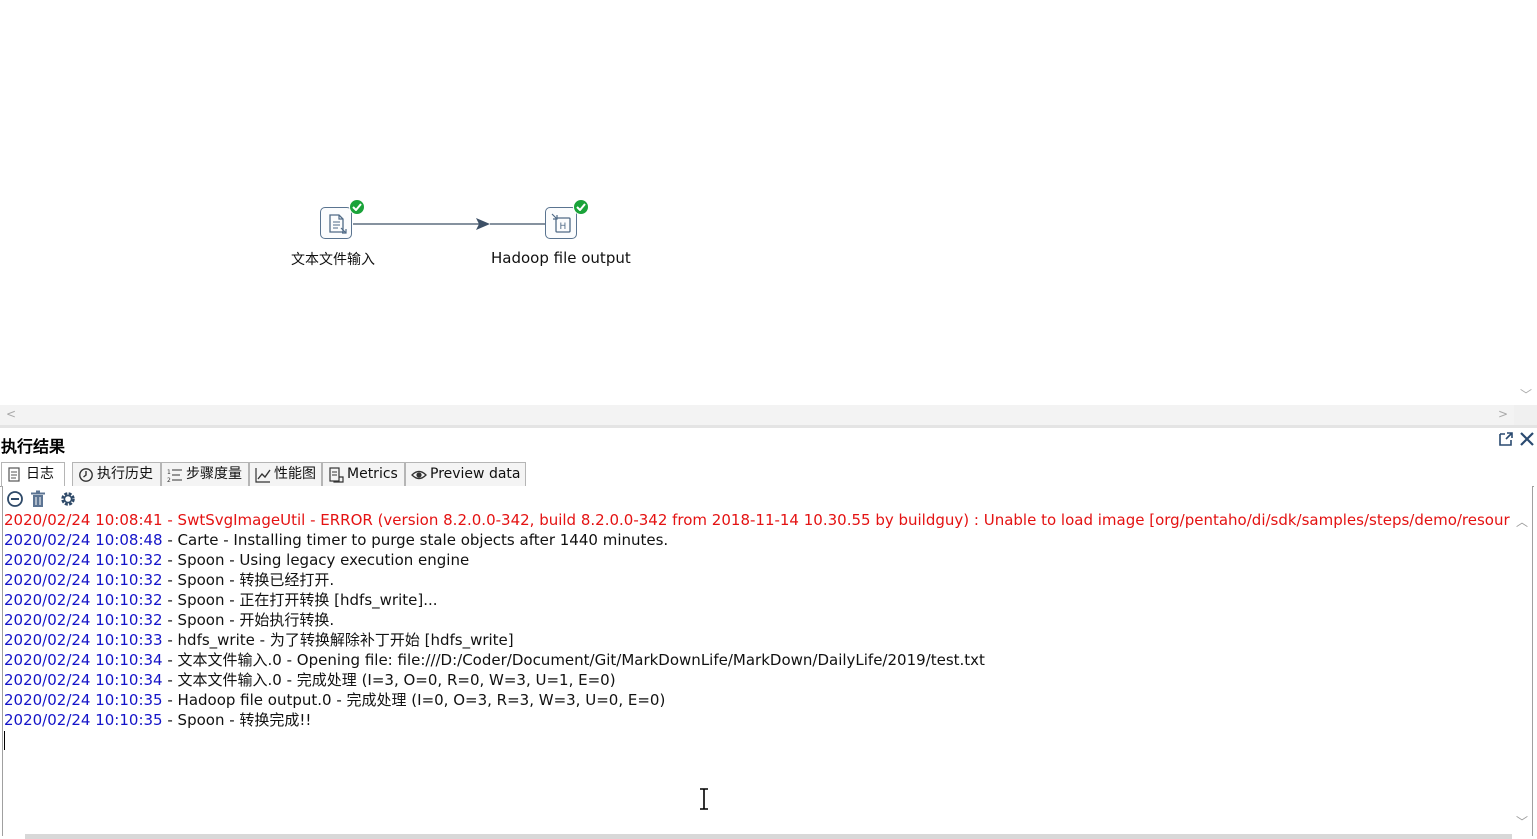  Describe the element at coordinates (1525, 415) in the screenshot. I see `scroll-corner` at that location.